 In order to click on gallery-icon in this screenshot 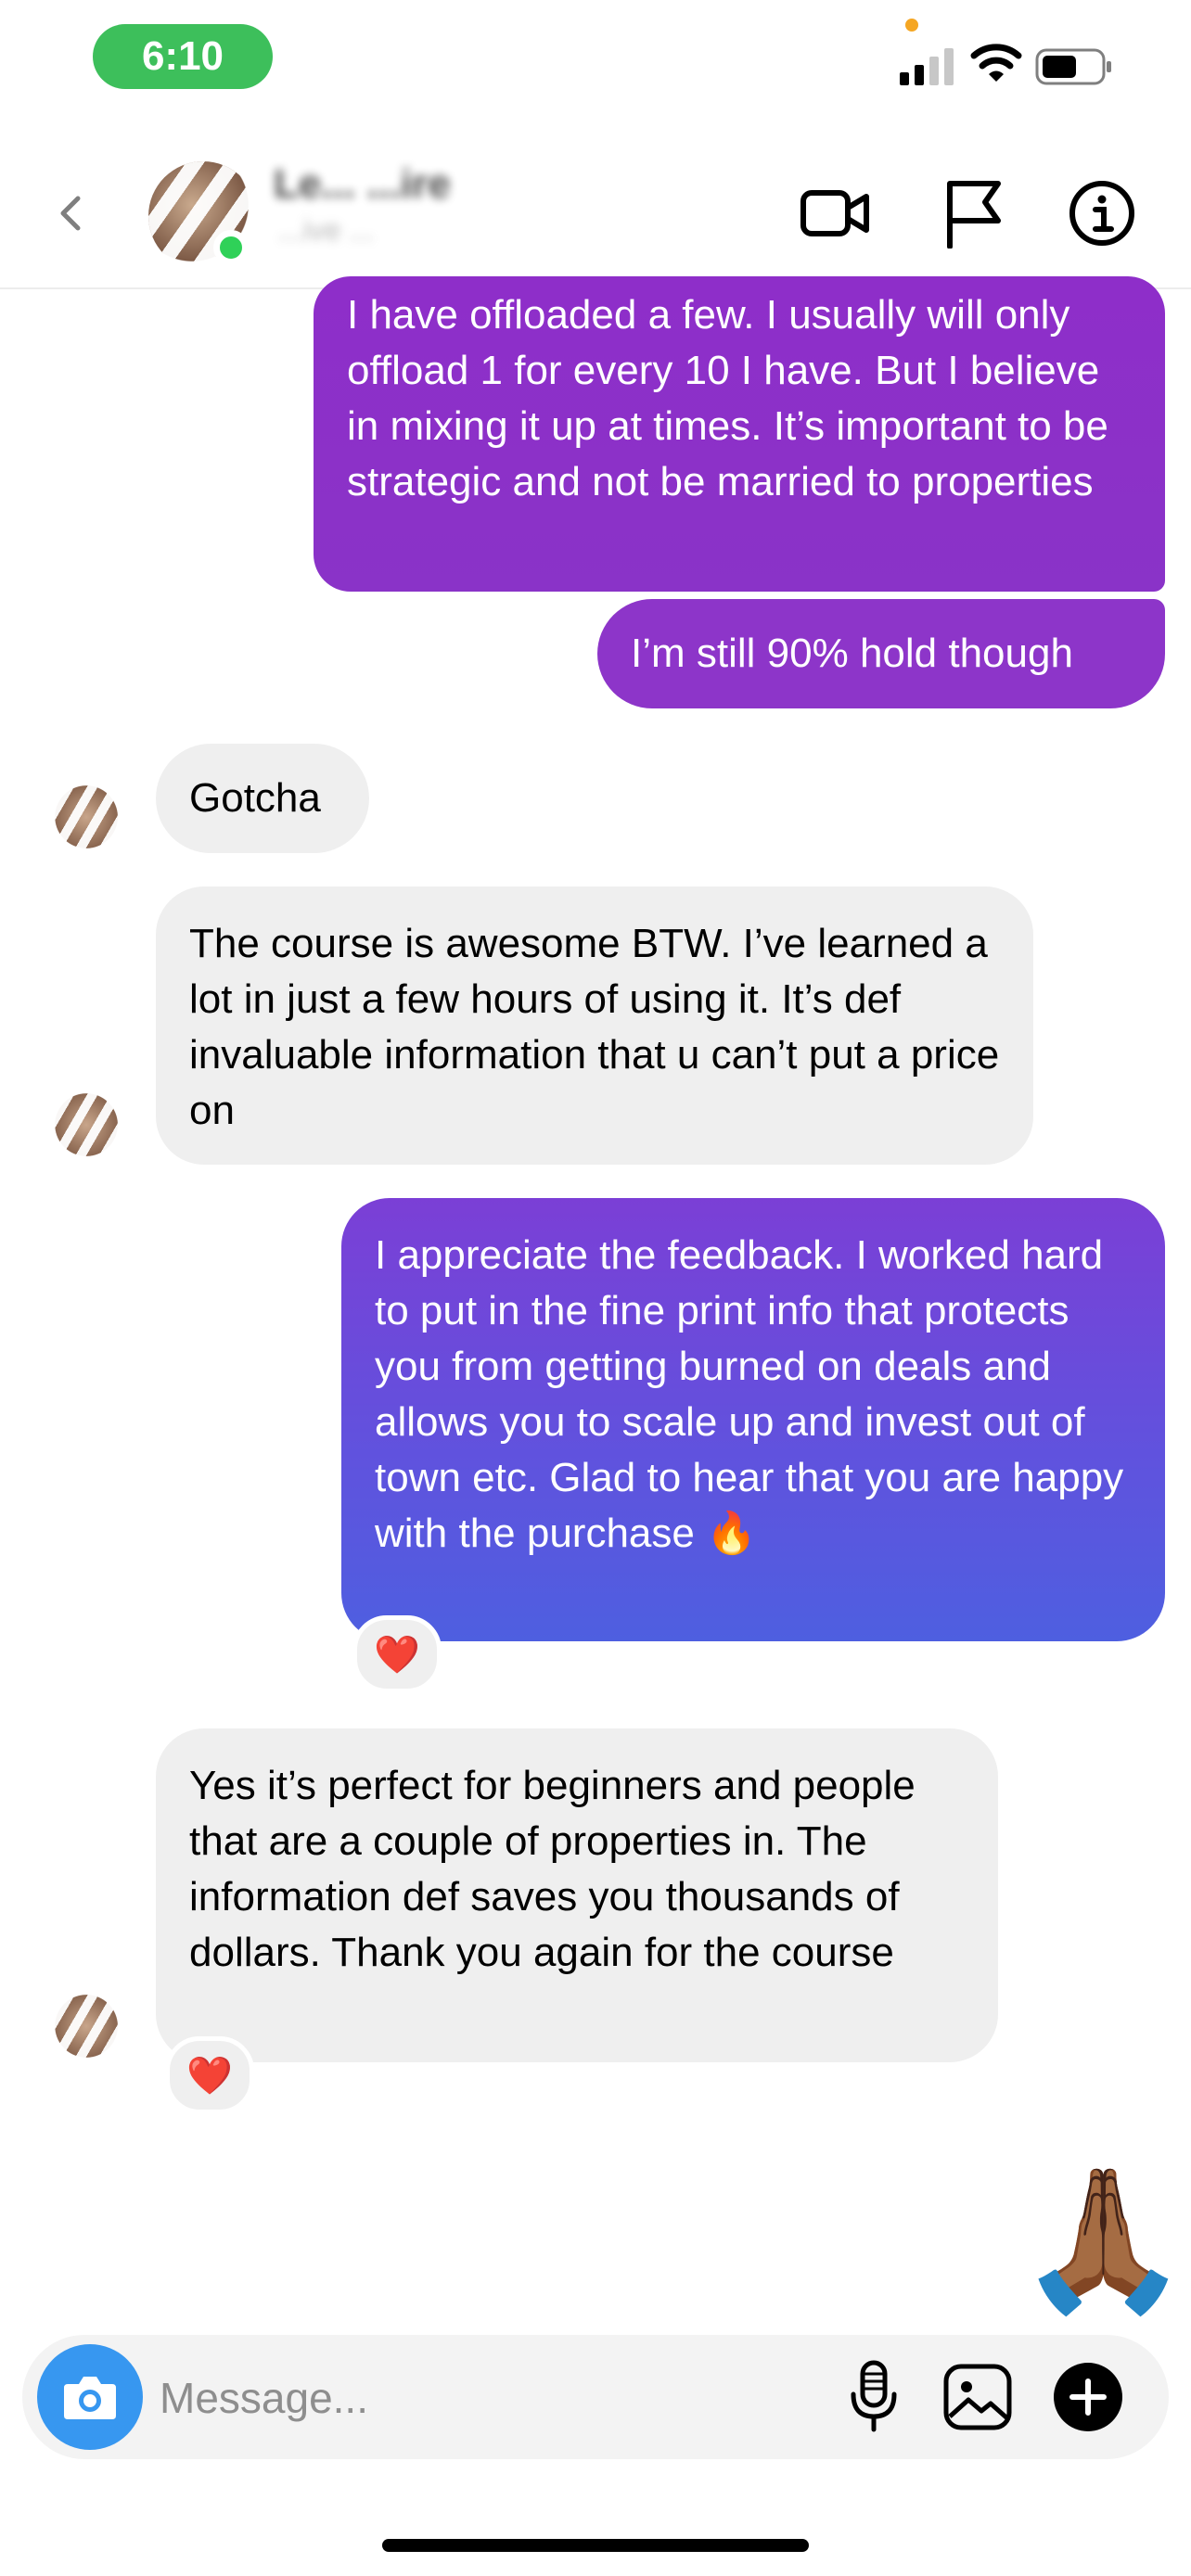, I will do `click(977, 2397)`.